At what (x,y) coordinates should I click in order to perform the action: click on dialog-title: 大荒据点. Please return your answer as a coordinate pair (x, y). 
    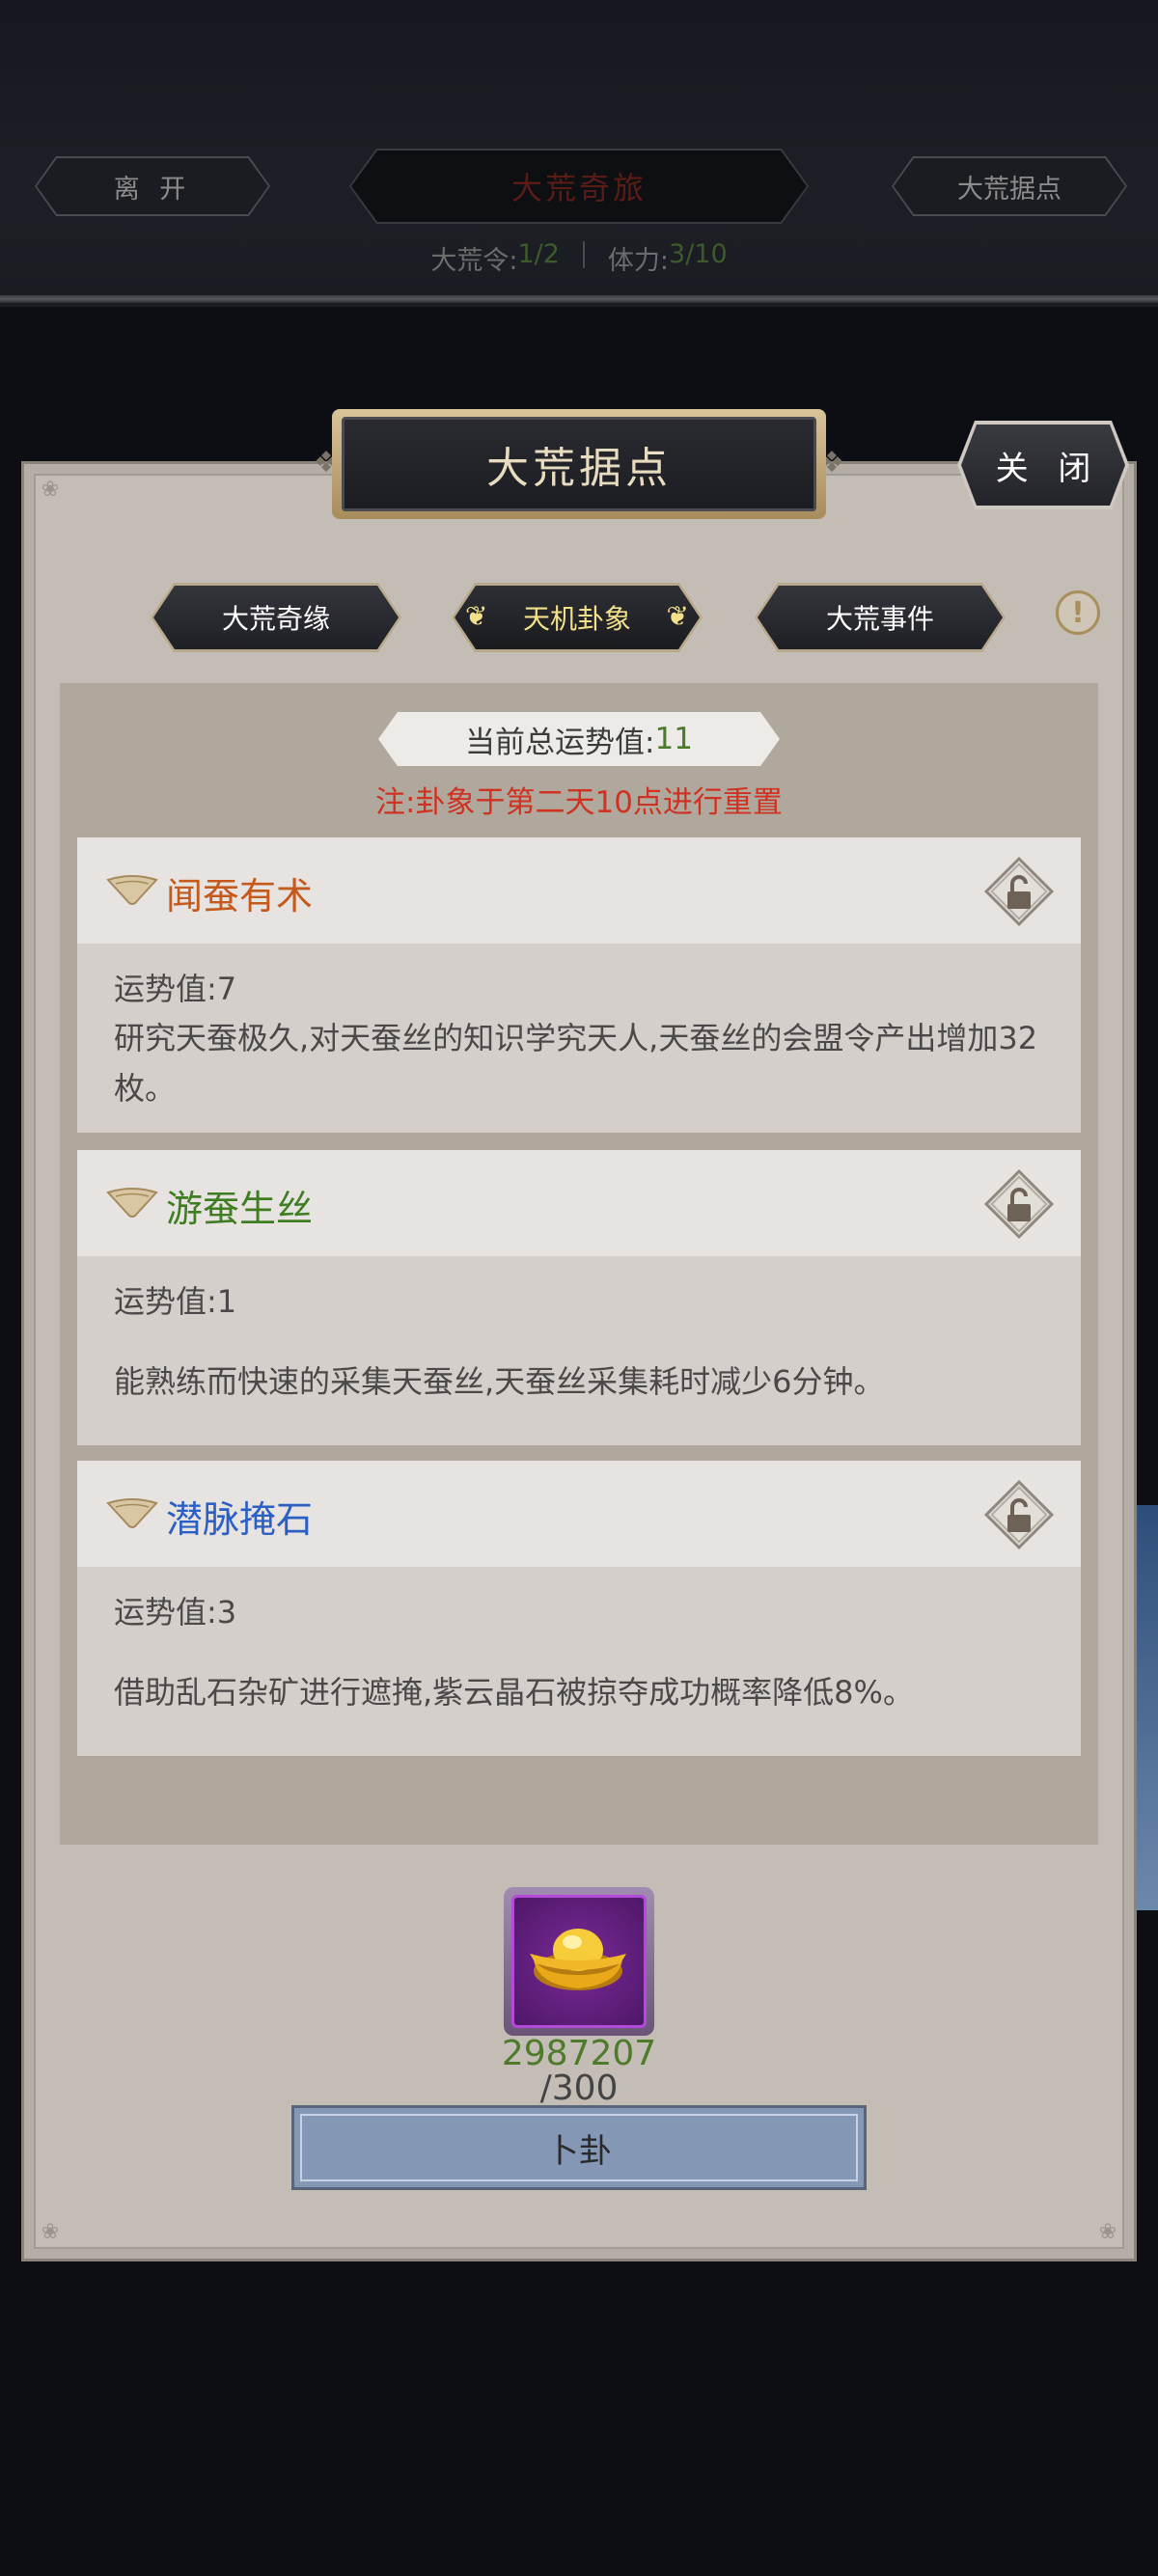
    Looking at the image, I should click on (579, 469).